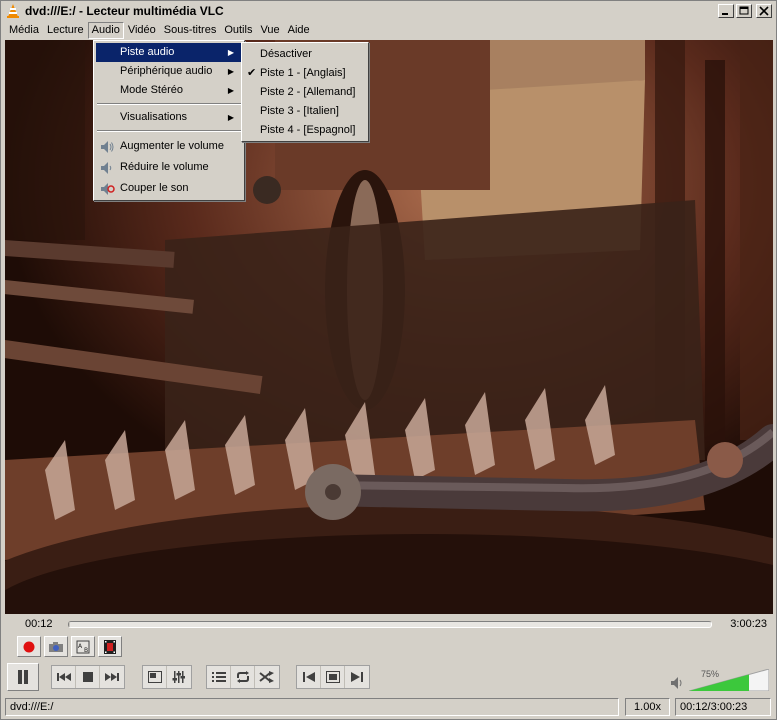 The width and height of the screenshot is (777, 720). Describe the element at coordinates (65, 30) in the screenshot. I see `menu-playback: Lecture` at that location.